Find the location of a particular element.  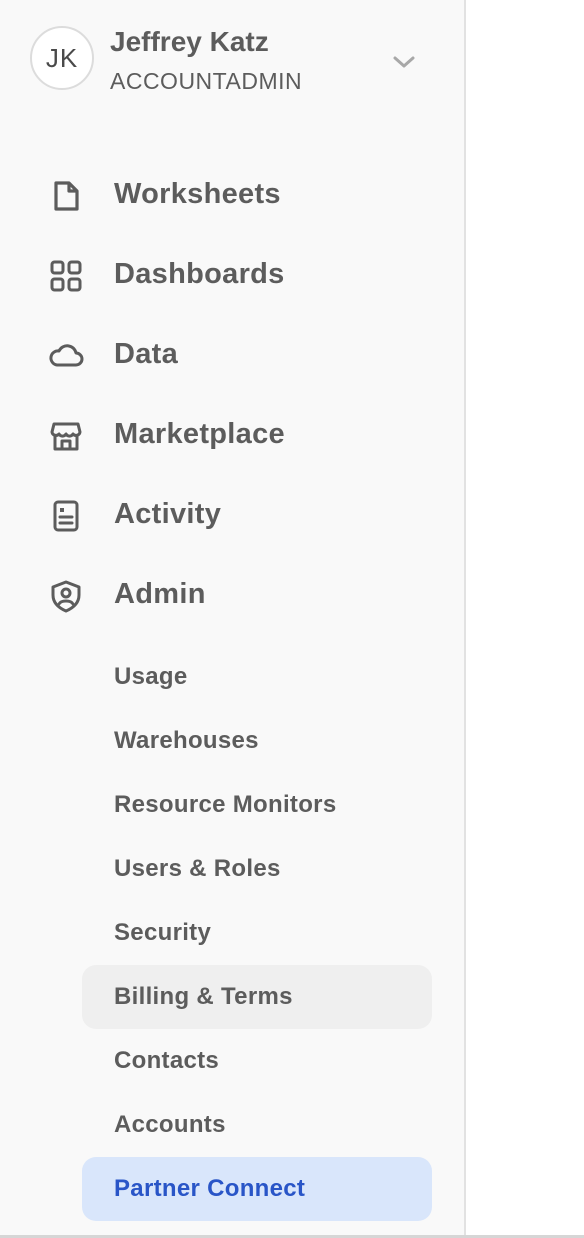

chevron-down-icon is located at coordinates (404, 62).